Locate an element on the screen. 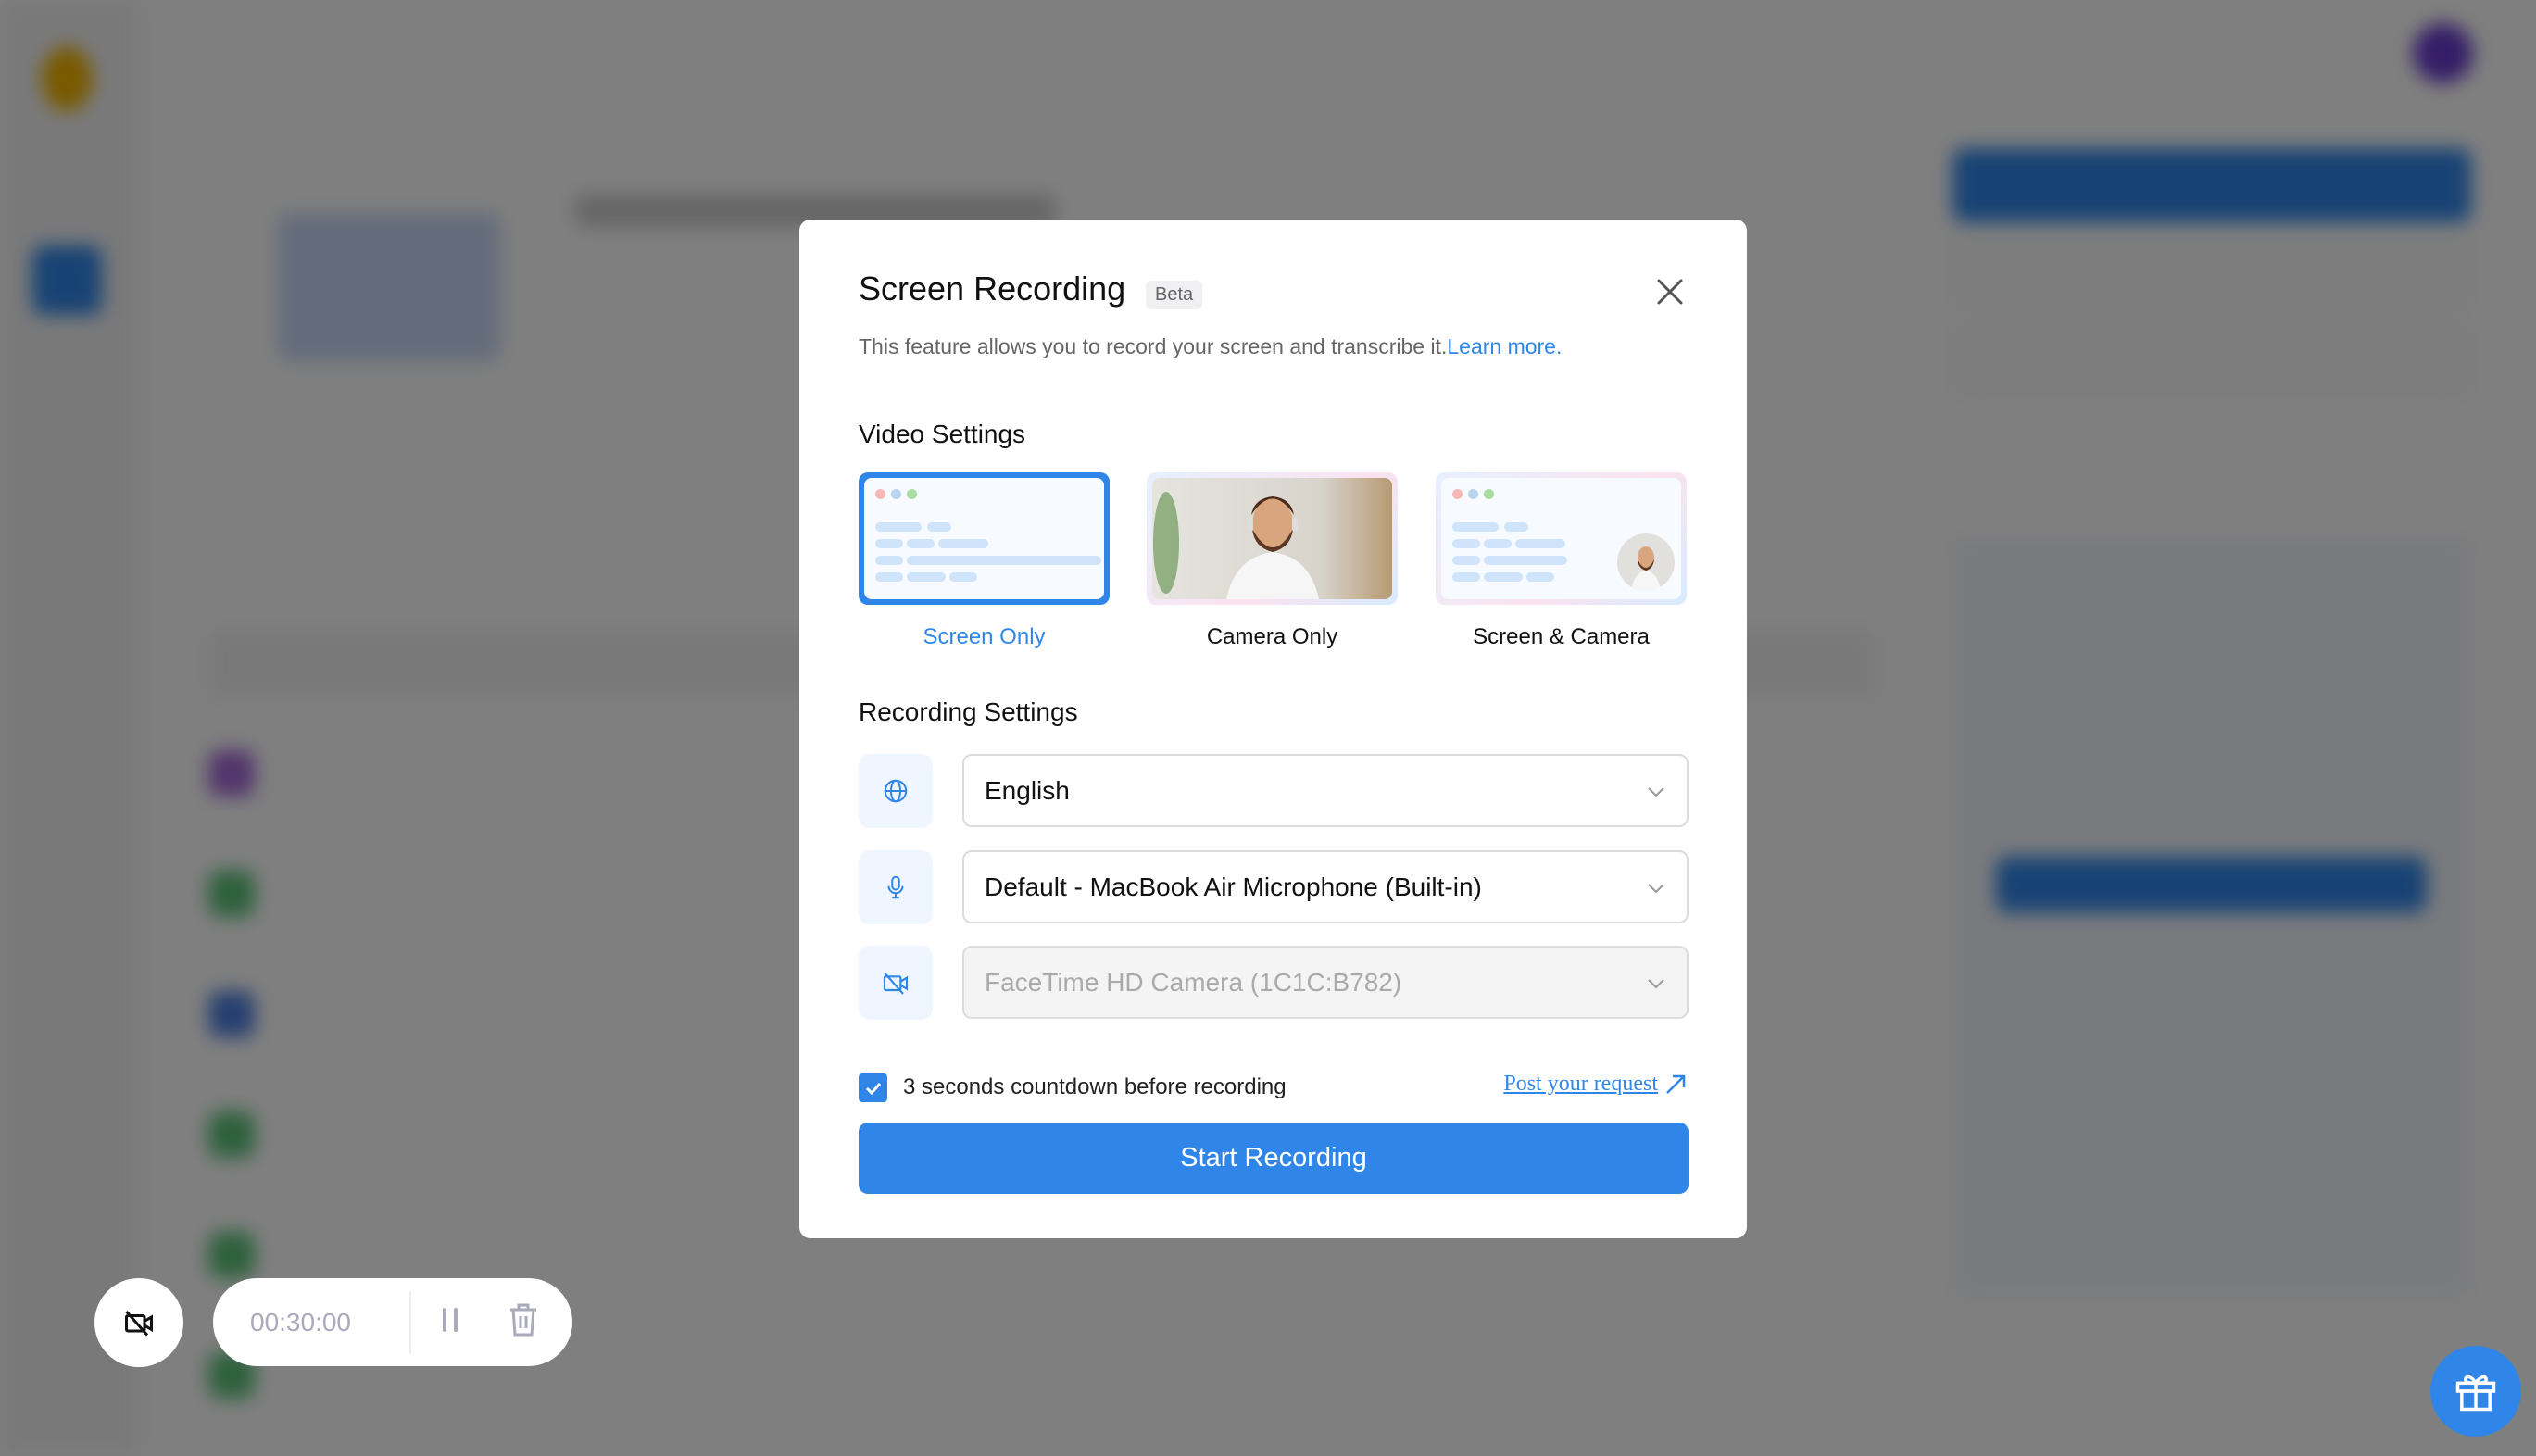  camera-toggle-button is located at coordinates (138, 1322).